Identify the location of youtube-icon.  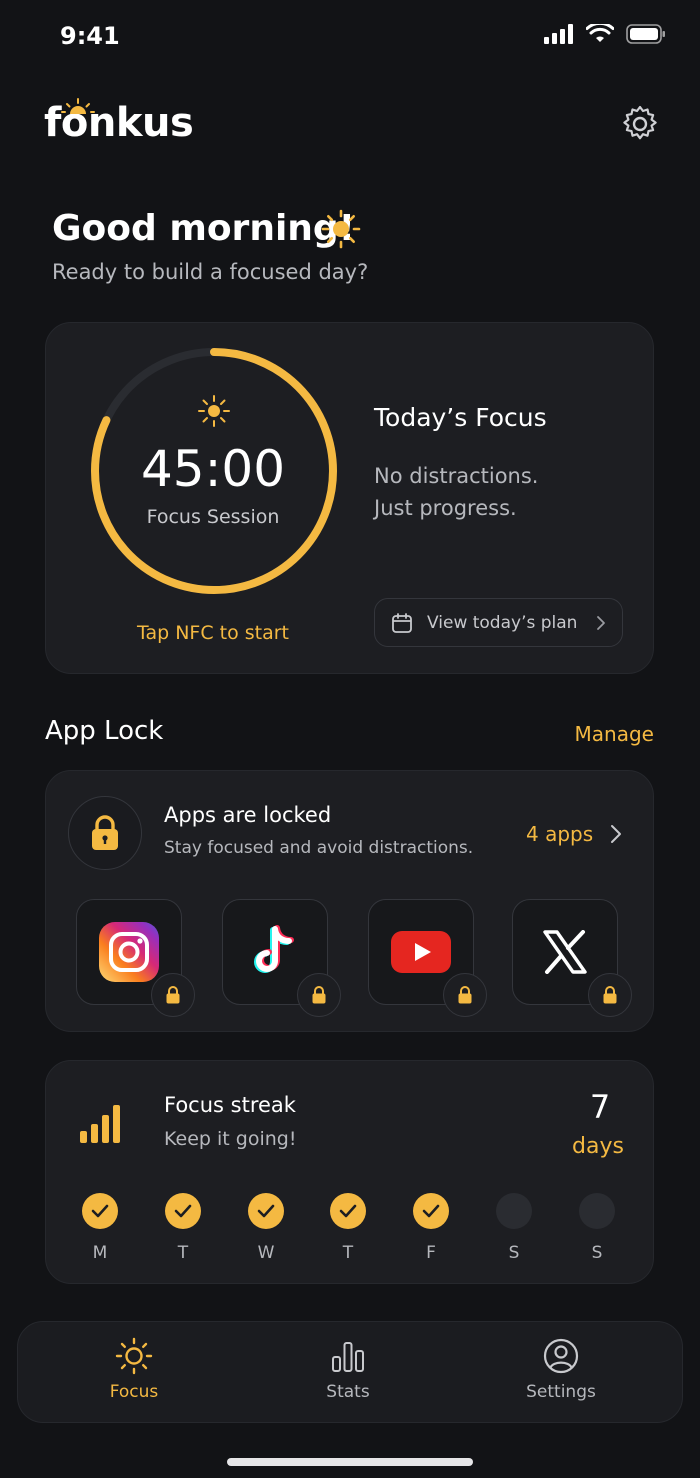
(421, 952).